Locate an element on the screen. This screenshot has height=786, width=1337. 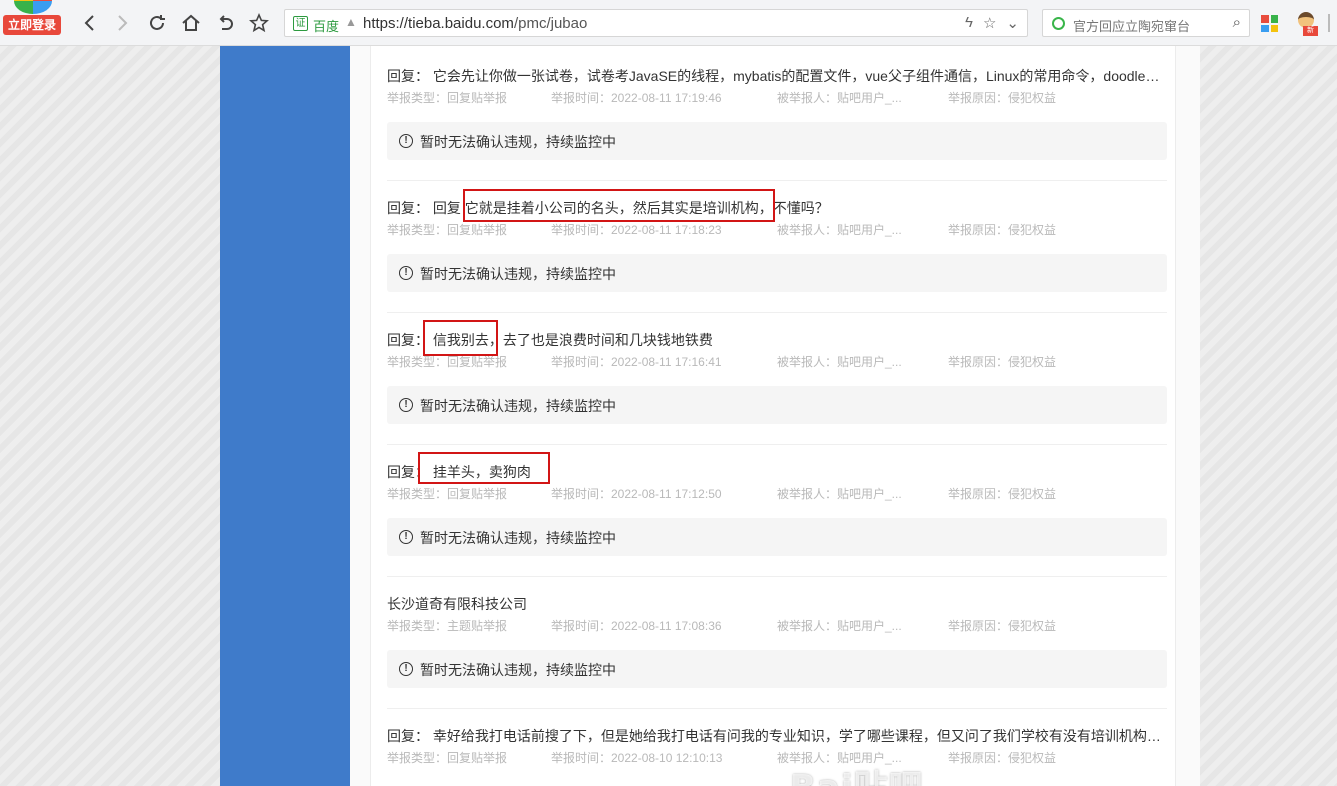
url-path: /pmc/jubao is located at coordinates (550, 23).